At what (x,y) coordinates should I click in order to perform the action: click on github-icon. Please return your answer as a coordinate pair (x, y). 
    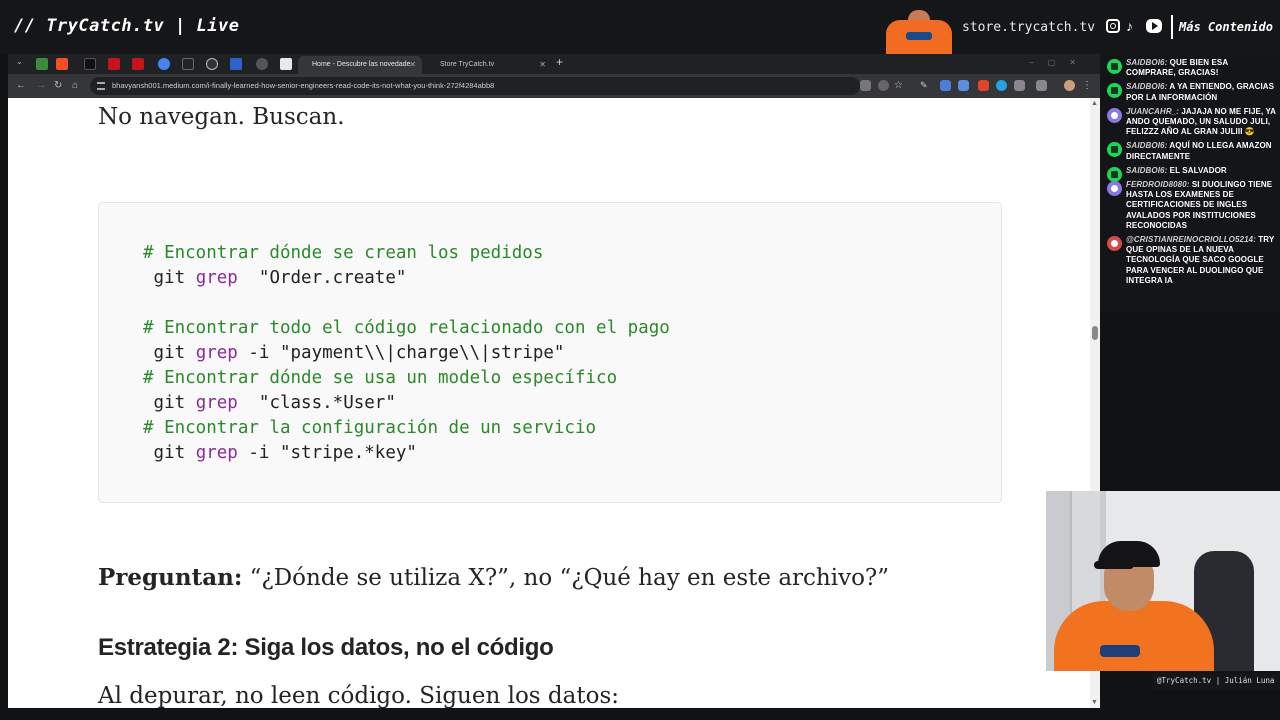
    Looking at the image, I should click on (212, 64).